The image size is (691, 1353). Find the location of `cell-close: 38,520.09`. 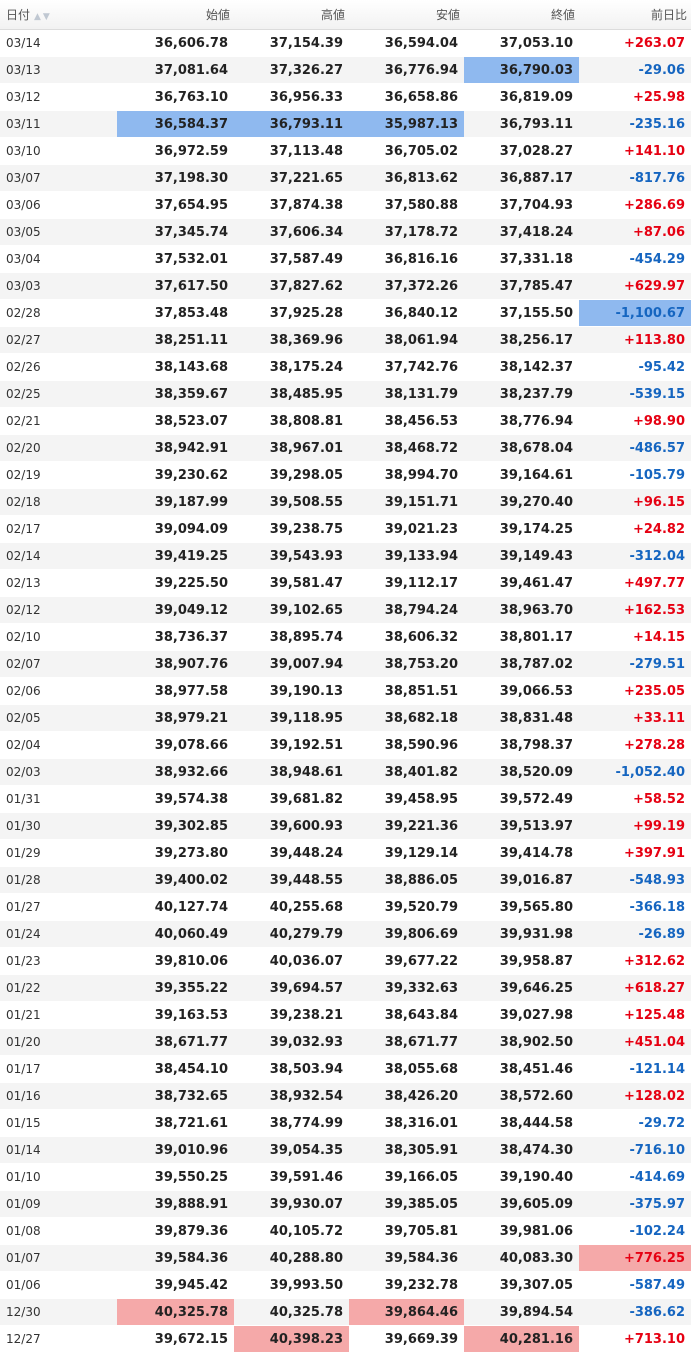

cell-close: 38,520.09 is located at coordinates (521, 772).